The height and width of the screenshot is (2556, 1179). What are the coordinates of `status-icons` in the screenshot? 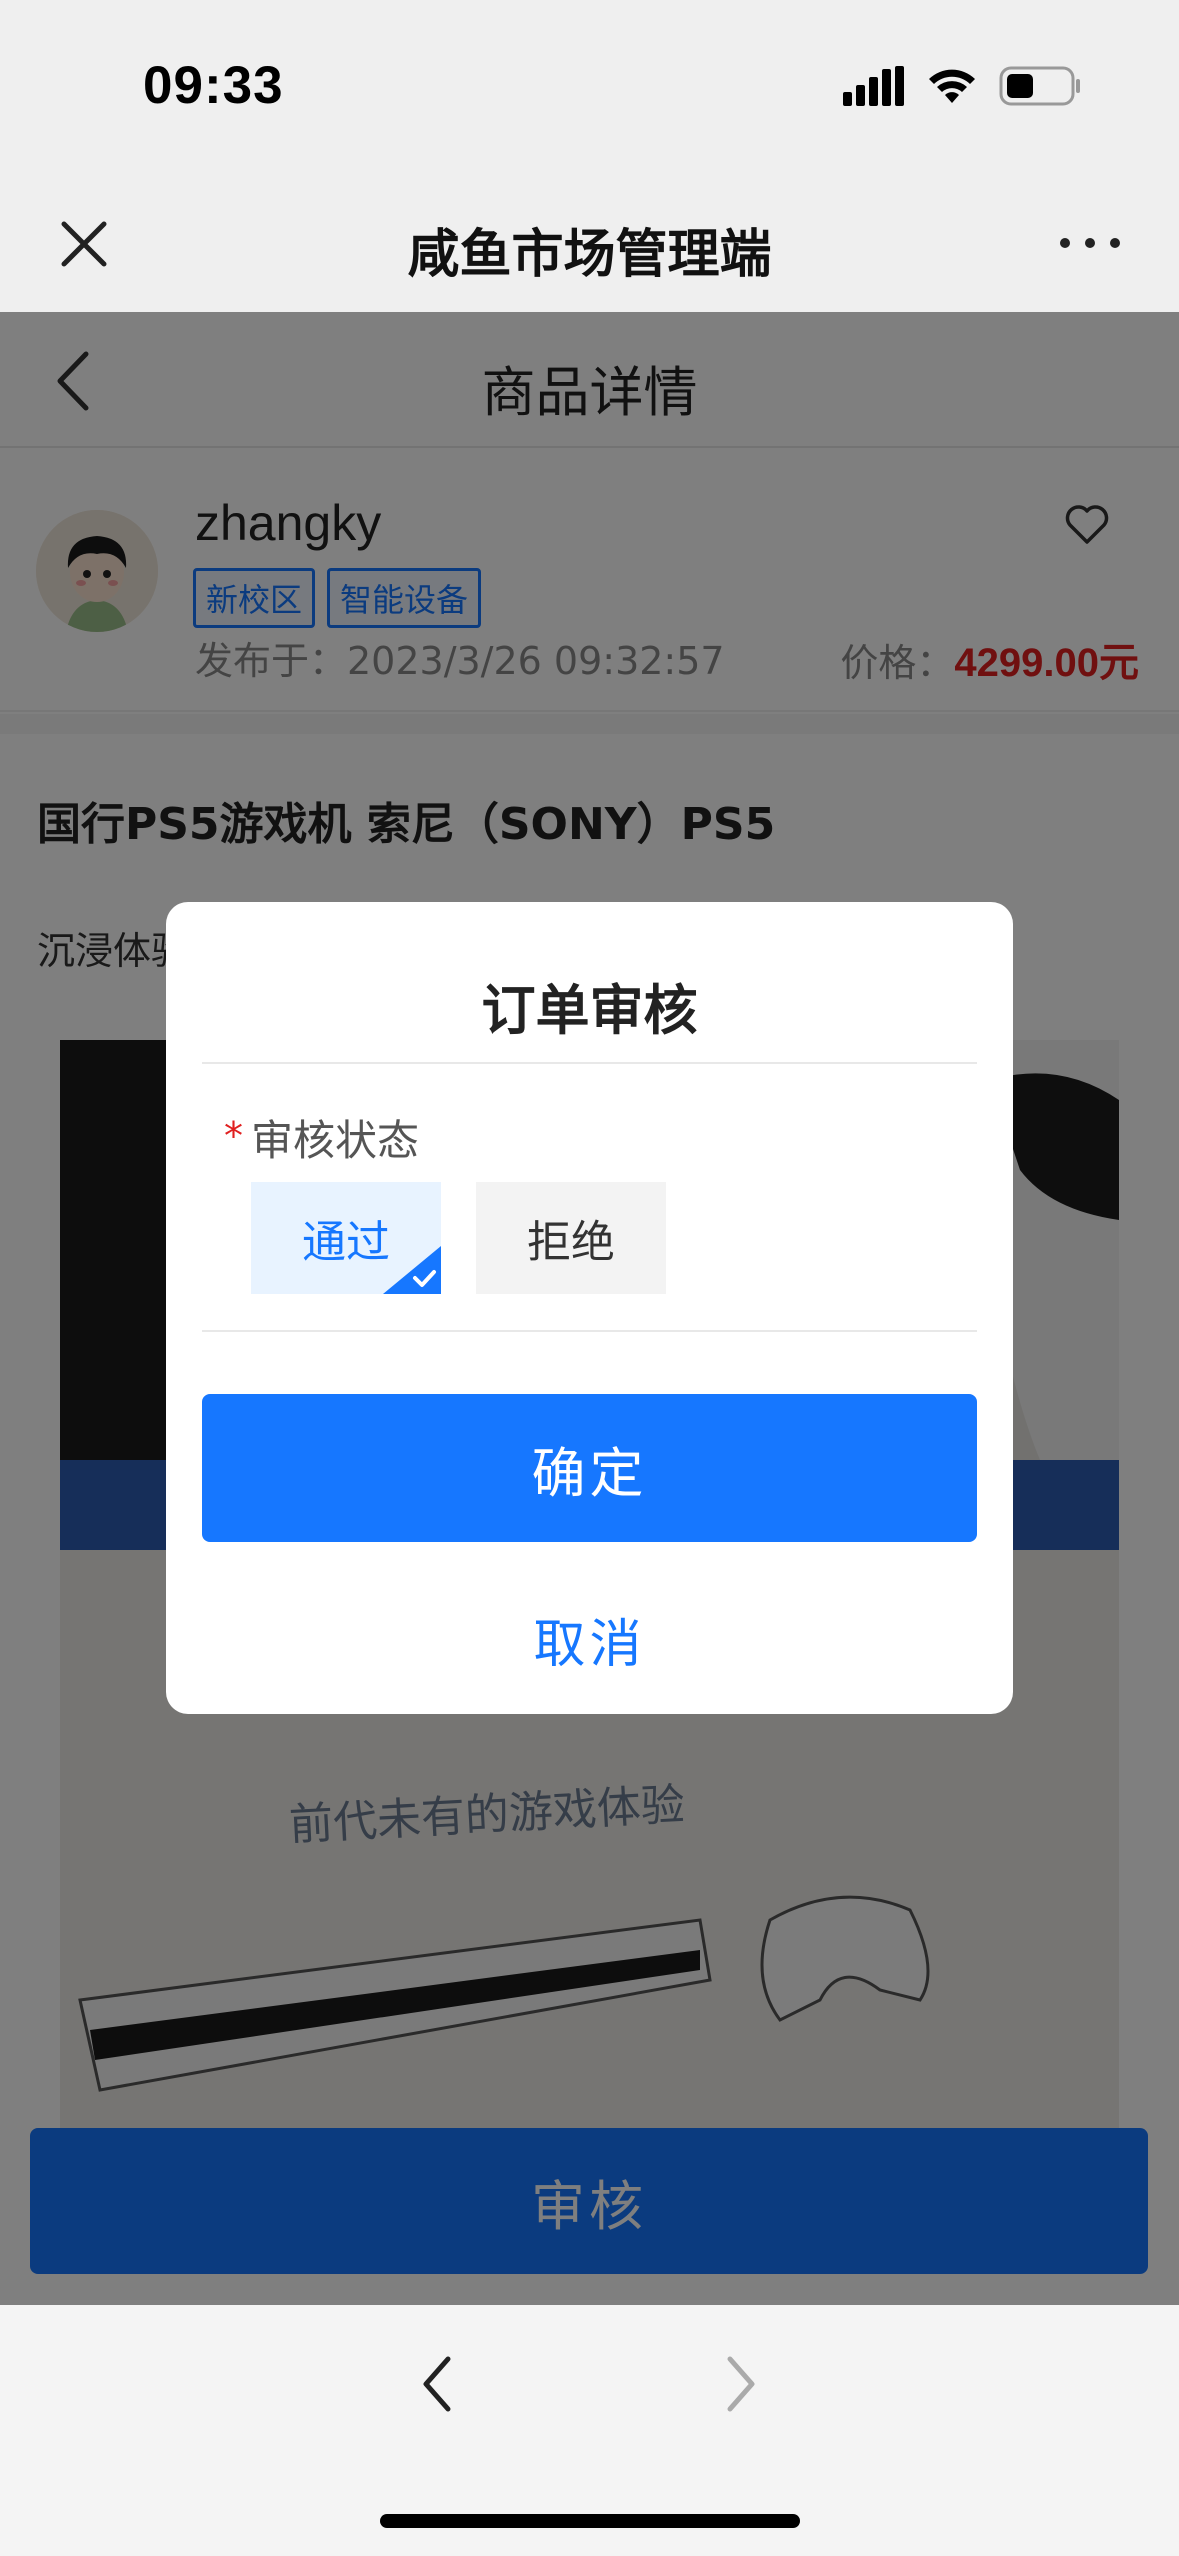 It's located at (962, 86).